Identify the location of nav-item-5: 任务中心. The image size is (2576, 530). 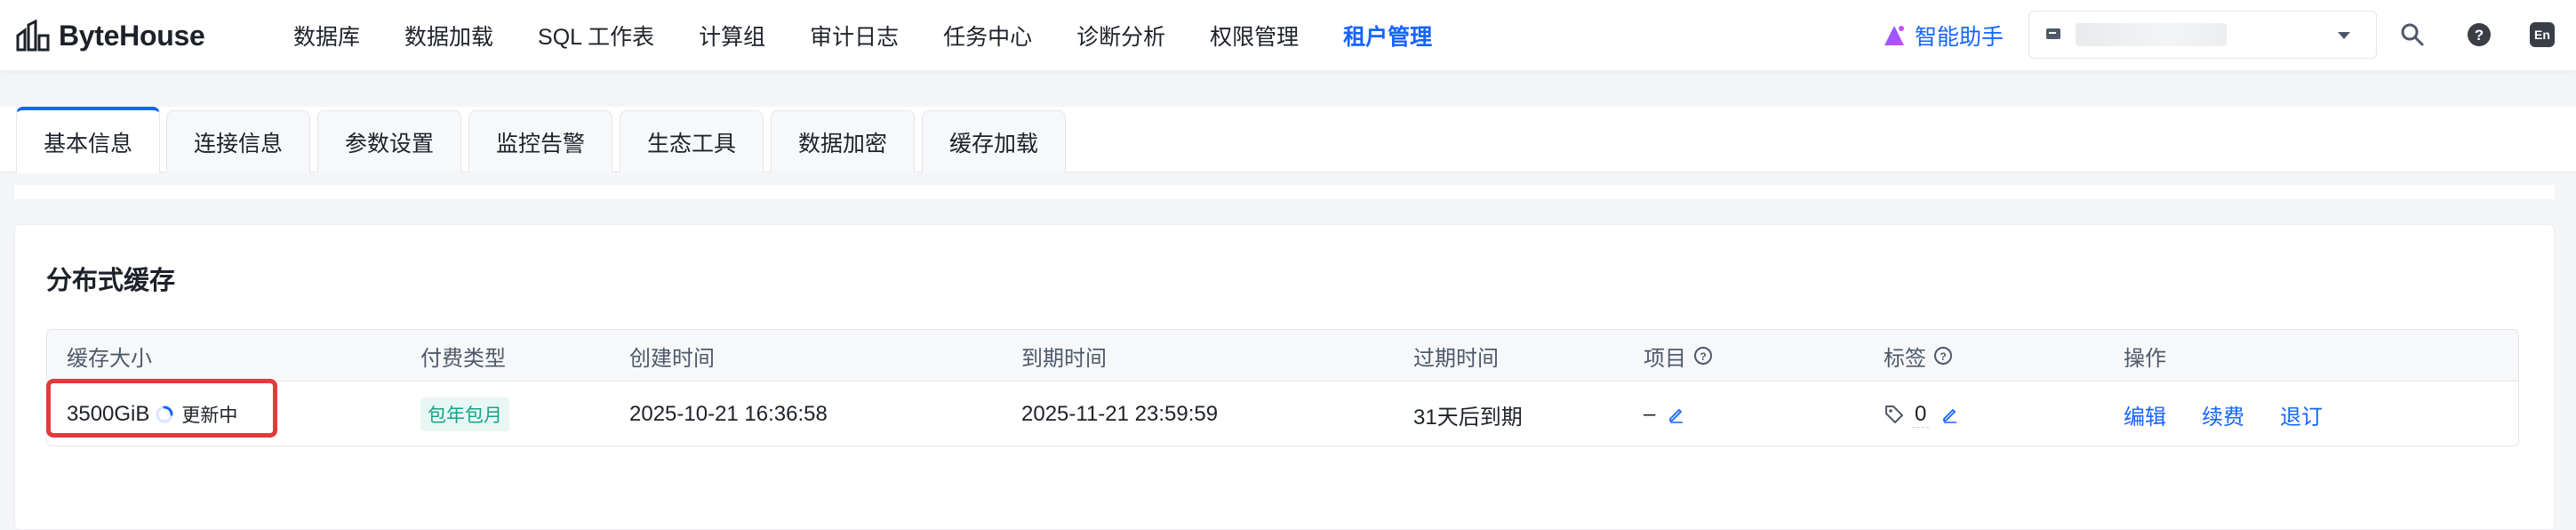
(987, 36).